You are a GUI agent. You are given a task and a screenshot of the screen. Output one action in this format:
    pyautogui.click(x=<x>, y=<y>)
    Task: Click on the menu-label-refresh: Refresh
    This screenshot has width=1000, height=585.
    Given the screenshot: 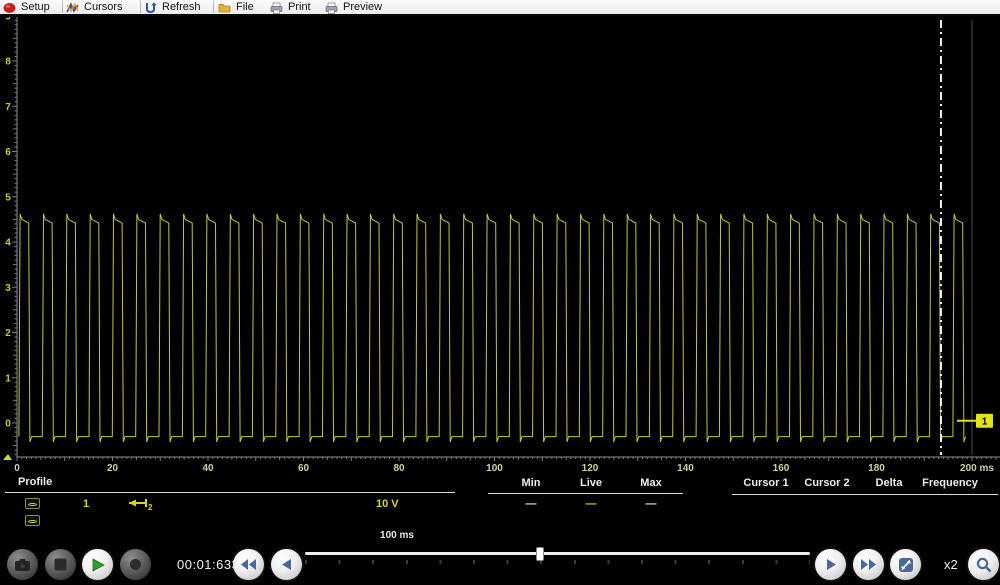 What is the action you would take?
    pyautogui.click(x=181, y=7)
    